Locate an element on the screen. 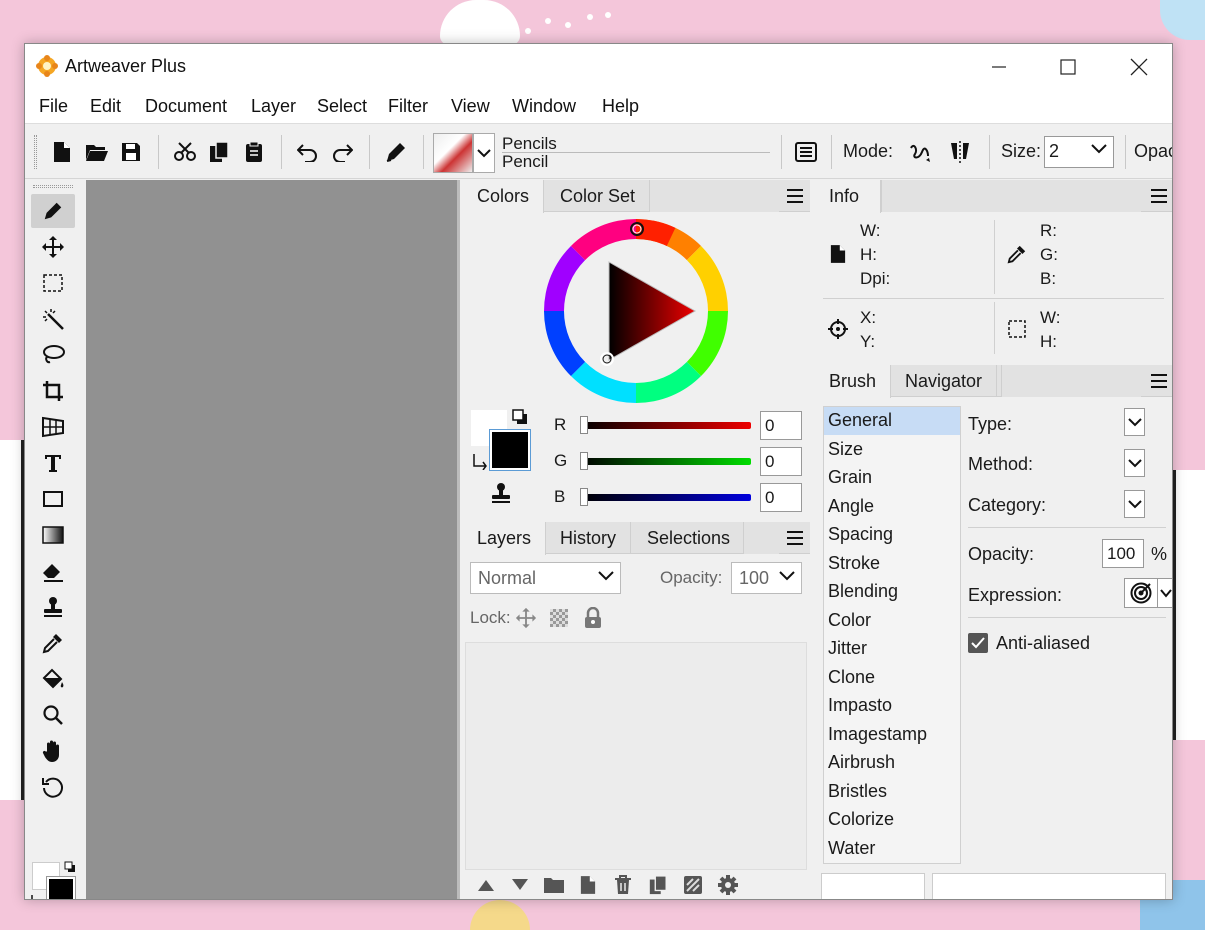 The image size is (1205, 930). g-slider-knob is located at coordinates (584, 461).